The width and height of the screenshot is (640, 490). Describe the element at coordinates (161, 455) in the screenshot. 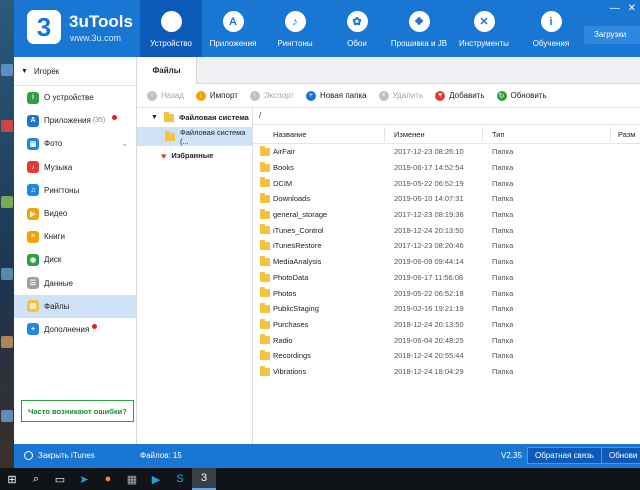

I see `file-count: Файлов: 15` at that location.